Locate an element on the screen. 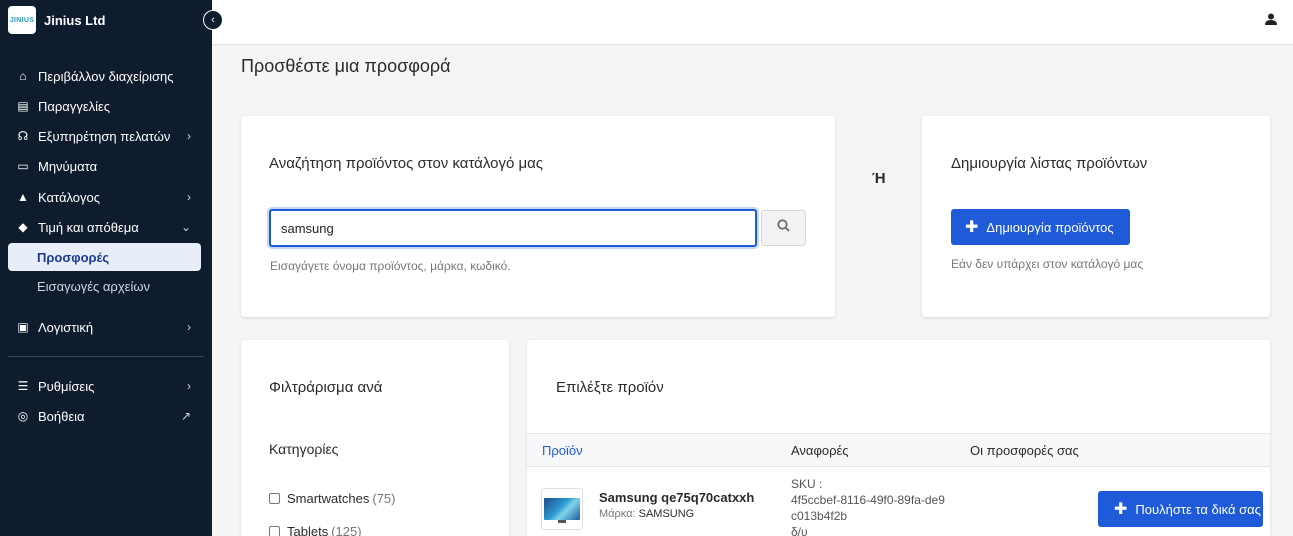 This screenshot has height=536, width=1293. sidebar-item-label: Μηνύματα is located at coordinates (68, 166).